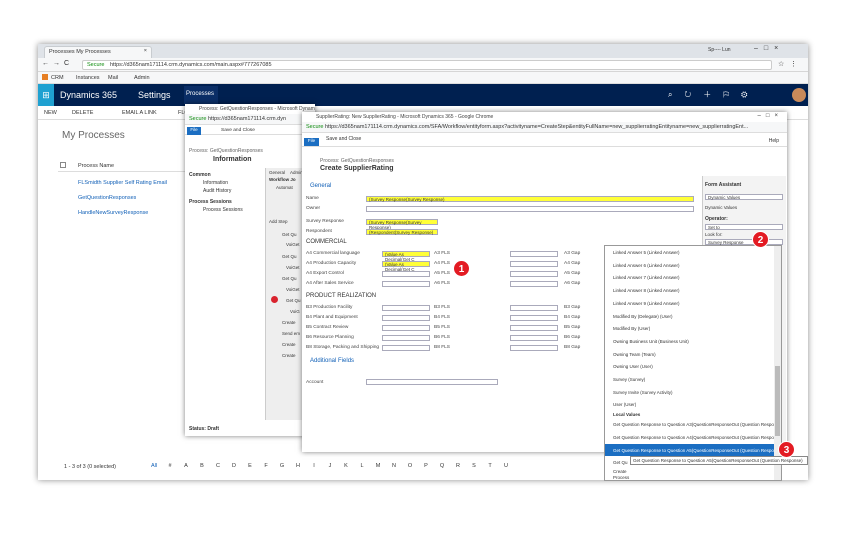  Describe the element at coordinates (314, 466) in the screenshot. I see `alpha-item: I` at that location.